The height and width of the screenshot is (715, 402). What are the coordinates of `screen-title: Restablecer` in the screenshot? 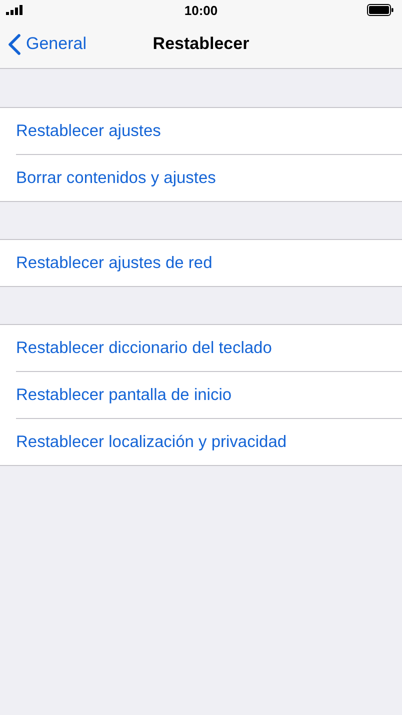 It's located at (201, 44).